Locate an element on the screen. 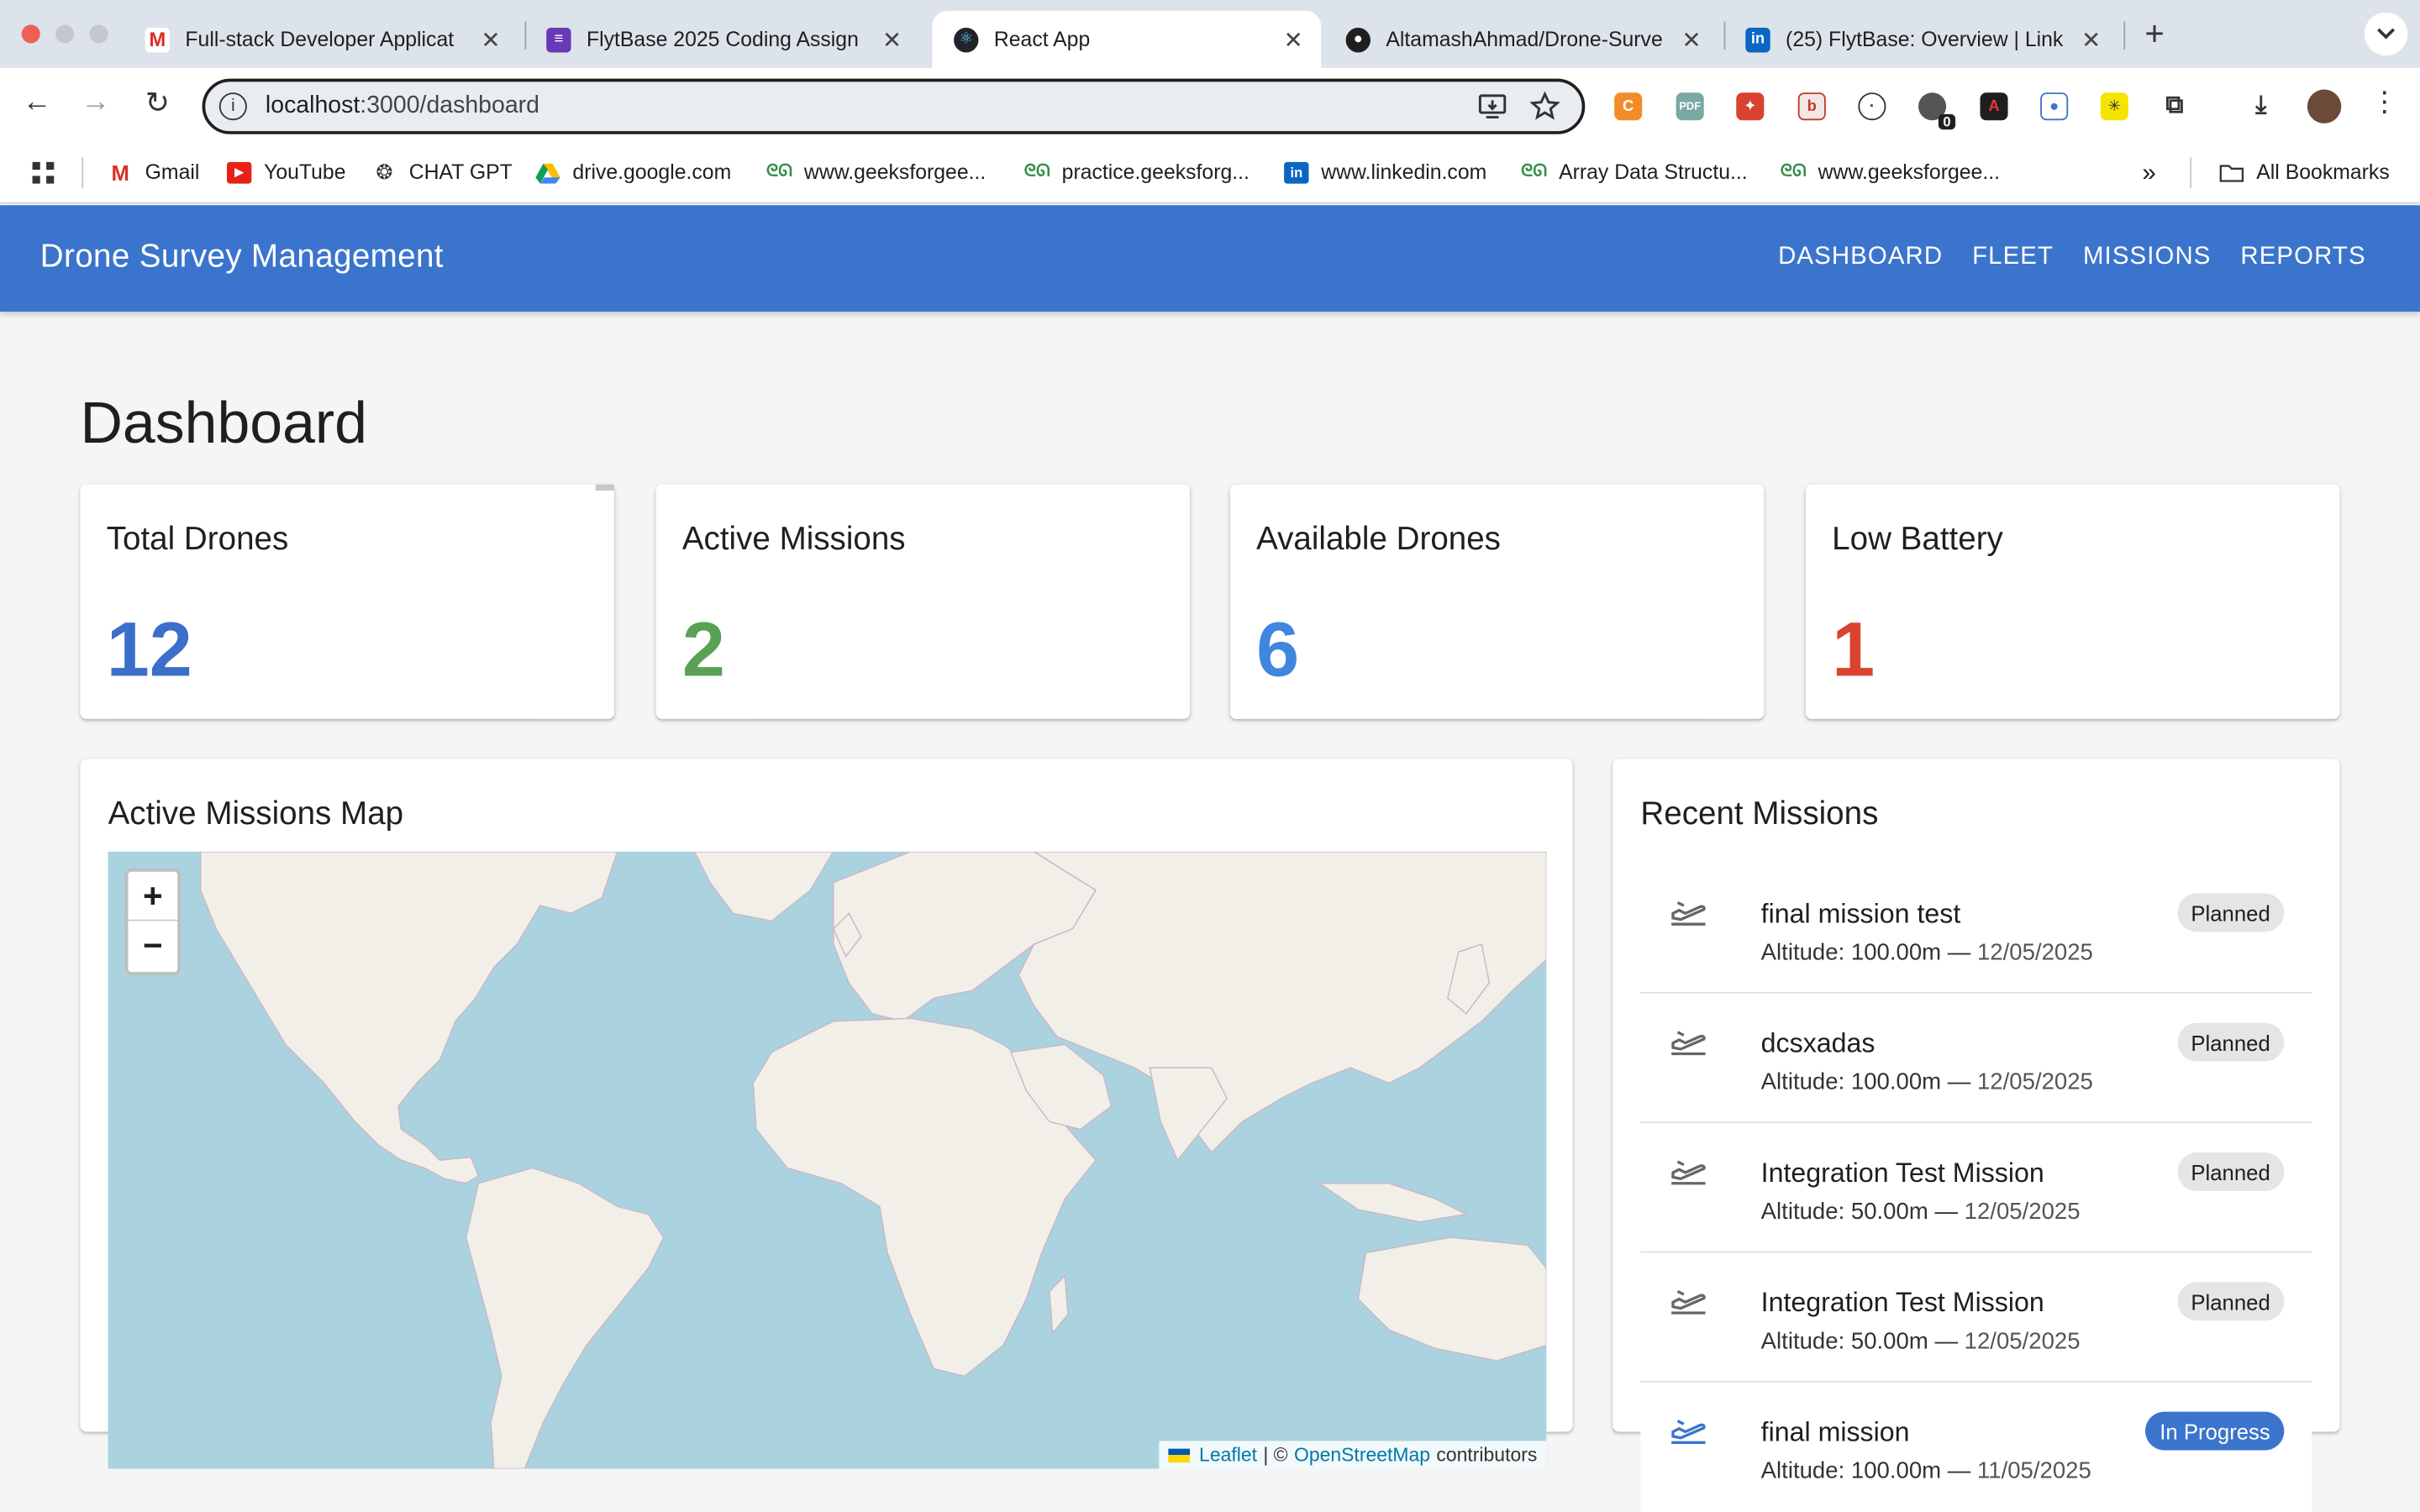 The image size is (2420, 1512). bookmark-linkedin: in www.linkedin.com is located at coordinates (1385, 172).